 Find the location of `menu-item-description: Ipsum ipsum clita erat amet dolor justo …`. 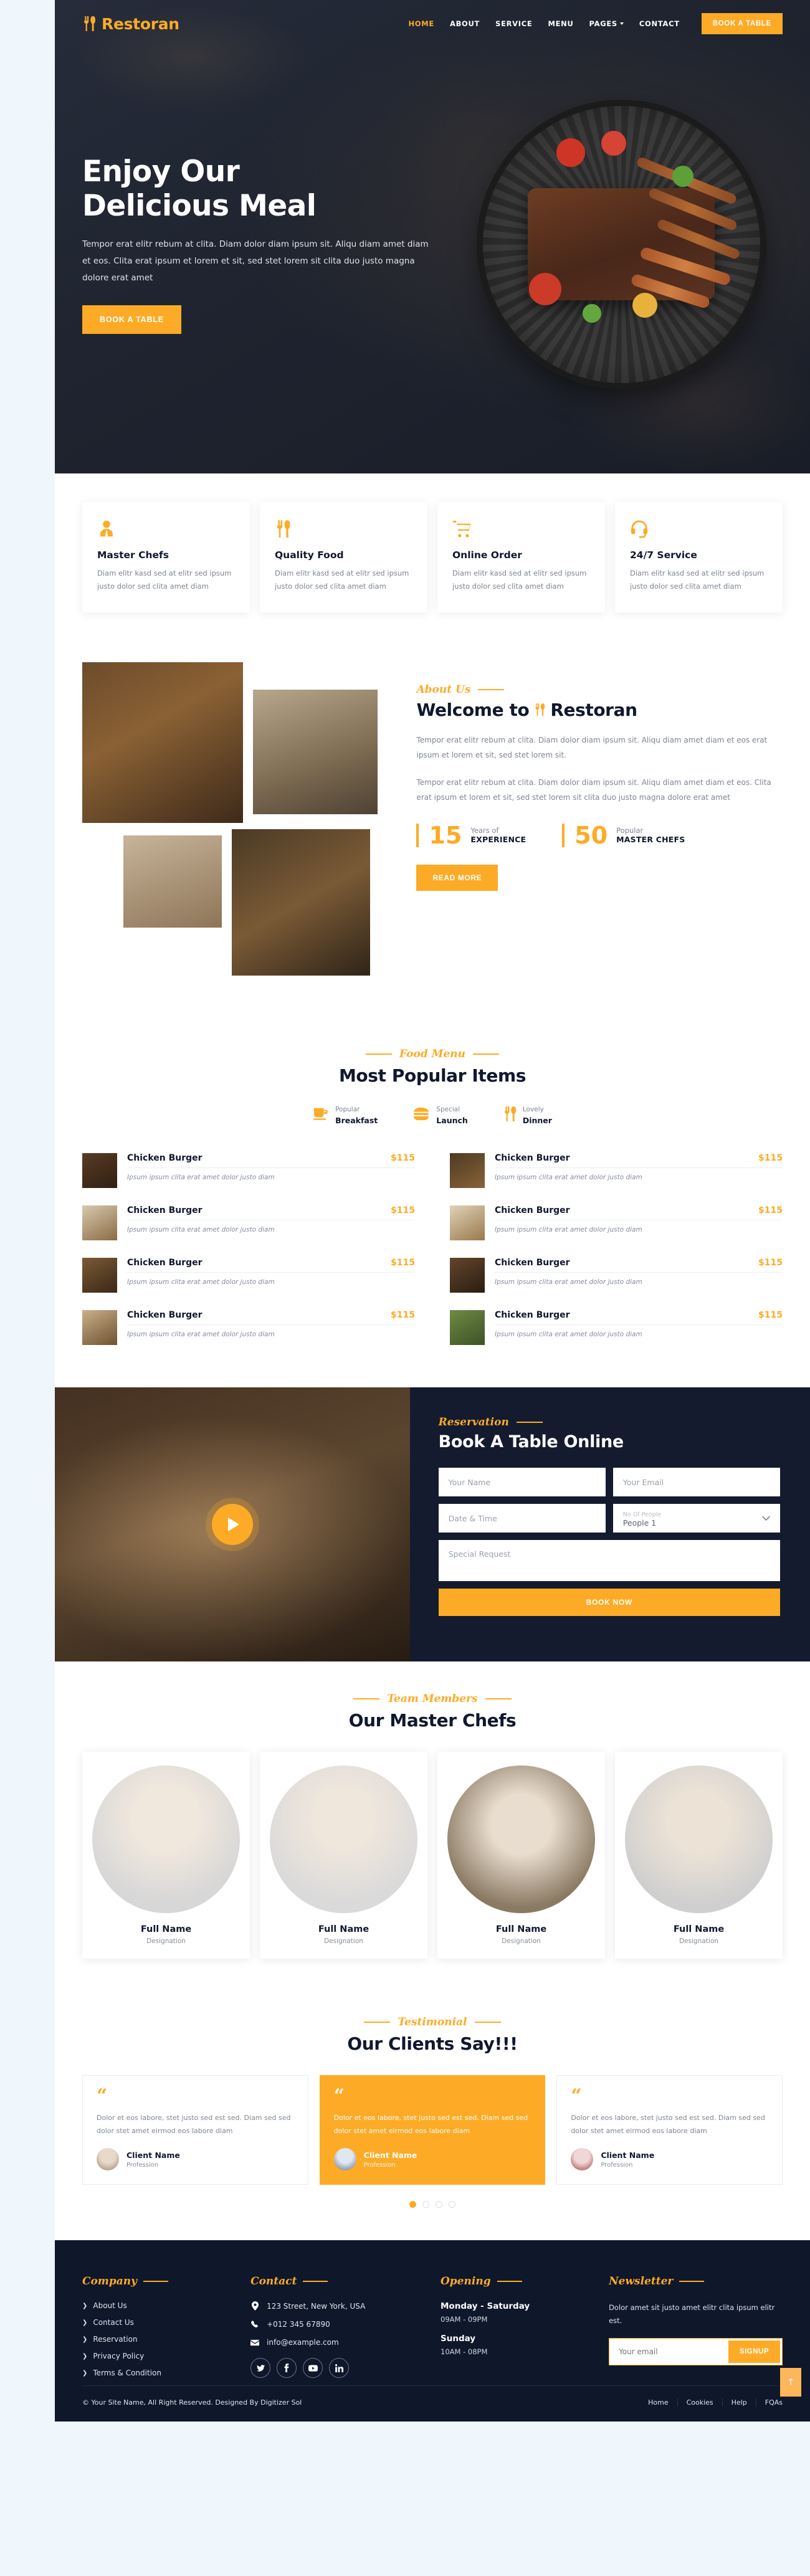

menu-item-description: Ipsum ipsum clita erat amet dolor justo … is located at coordinates (568, 1335).